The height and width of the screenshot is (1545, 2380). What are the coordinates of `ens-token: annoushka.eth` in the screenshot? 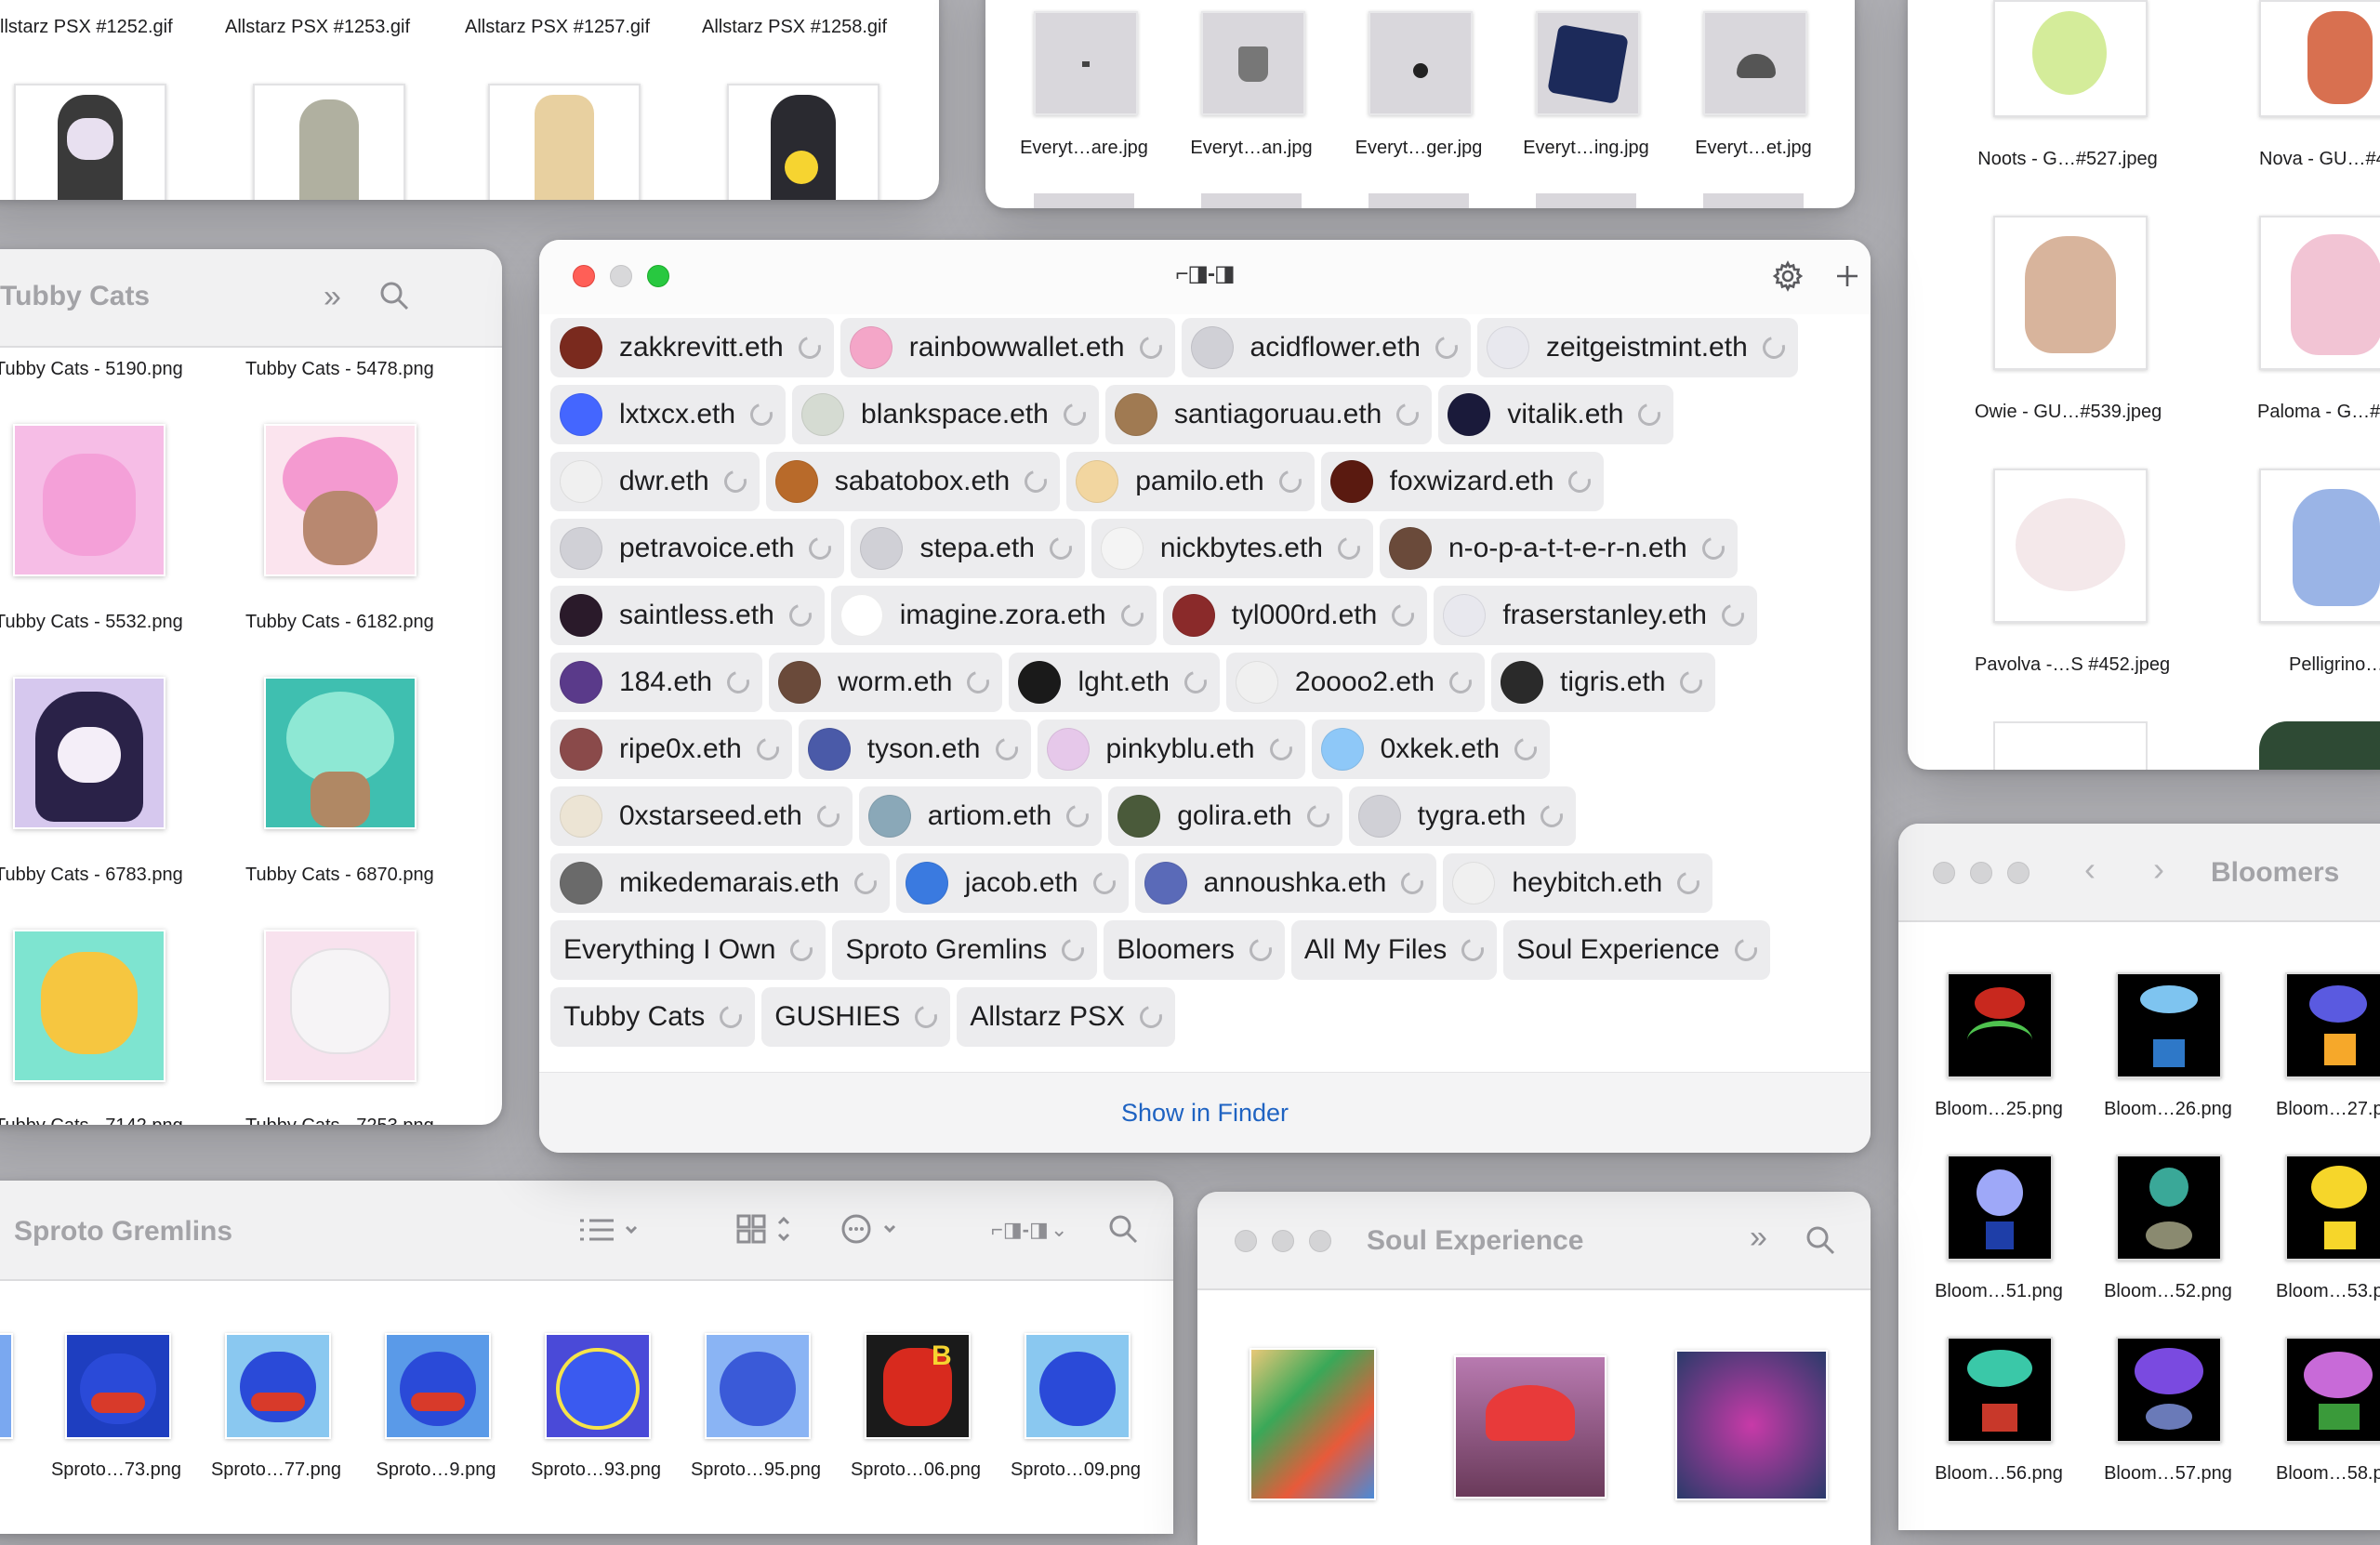 It's located at (1285, 883).